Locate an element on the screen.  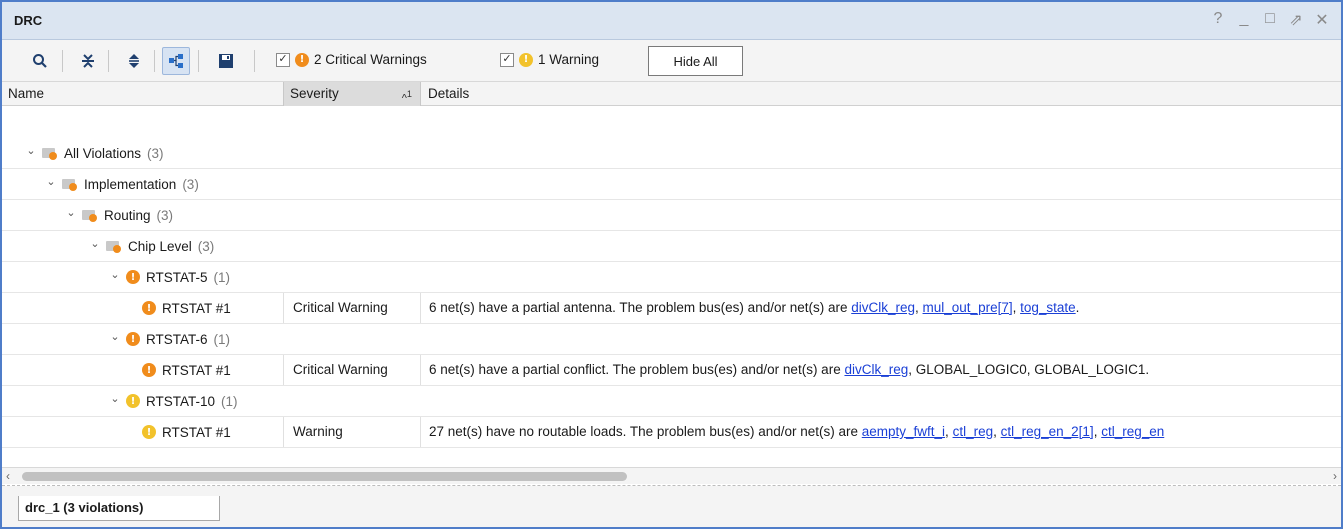
tree-node: ⌄ Chip Level (3) is located at coordinates (152, 246).